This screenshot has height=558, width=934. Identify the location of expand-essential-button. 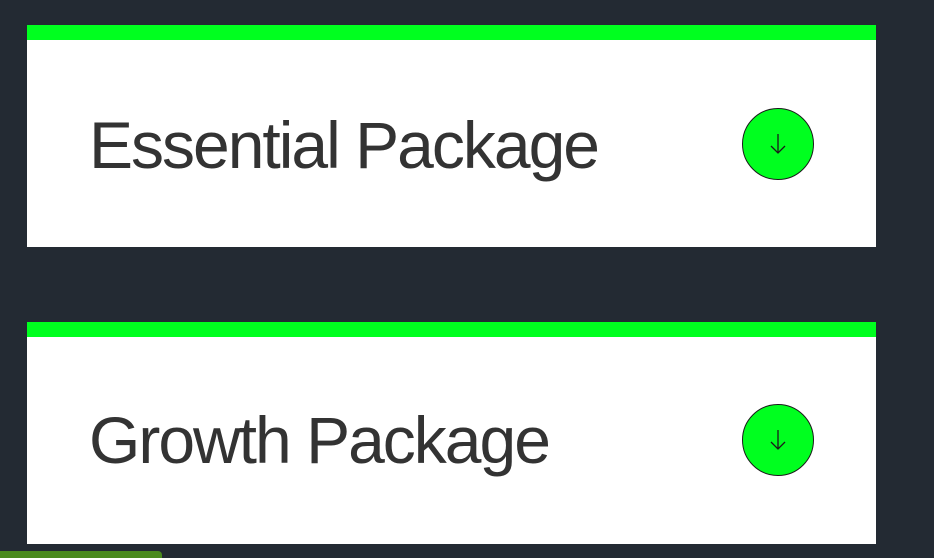
(778, 144).